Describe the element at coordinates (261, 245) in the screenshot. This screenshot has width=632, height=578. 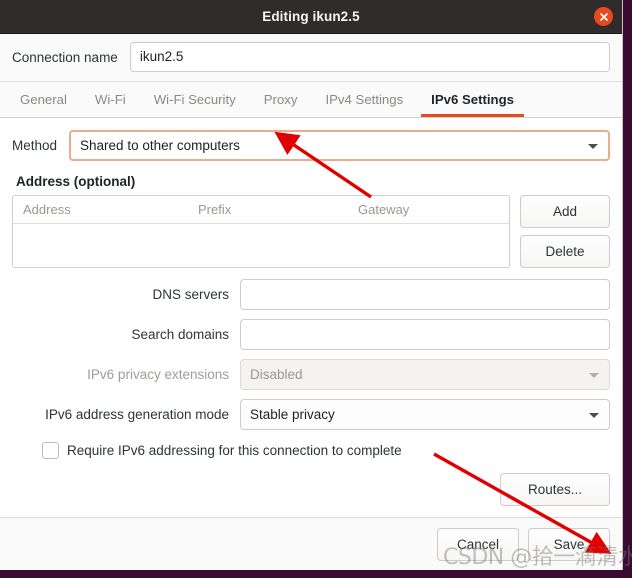
I see `address-table-body` at that location.